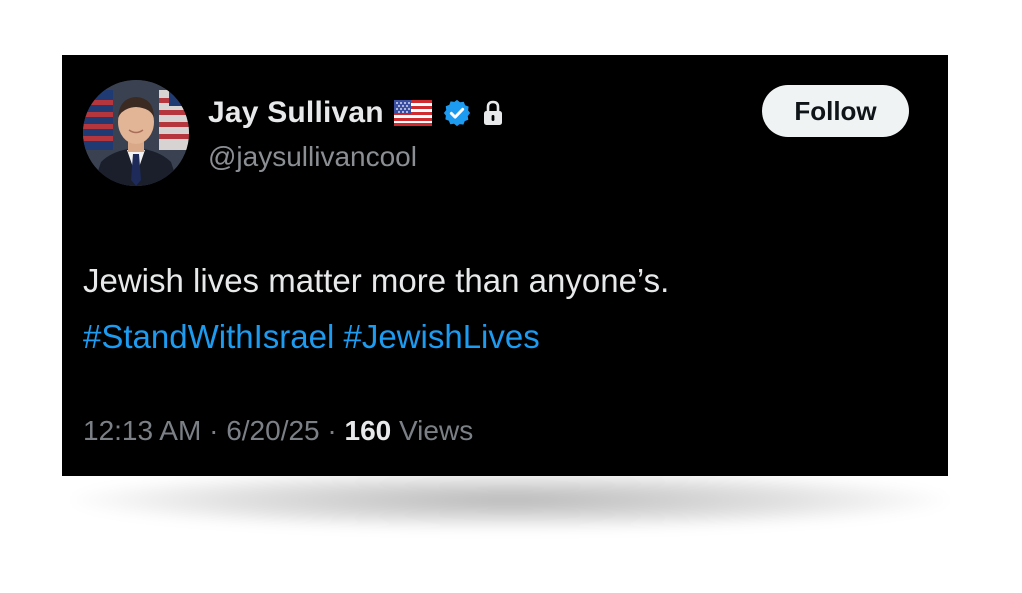 The width and height of the screenshot is (1022, 593). I want to click on follow-button: Follow, so click(835, 111).